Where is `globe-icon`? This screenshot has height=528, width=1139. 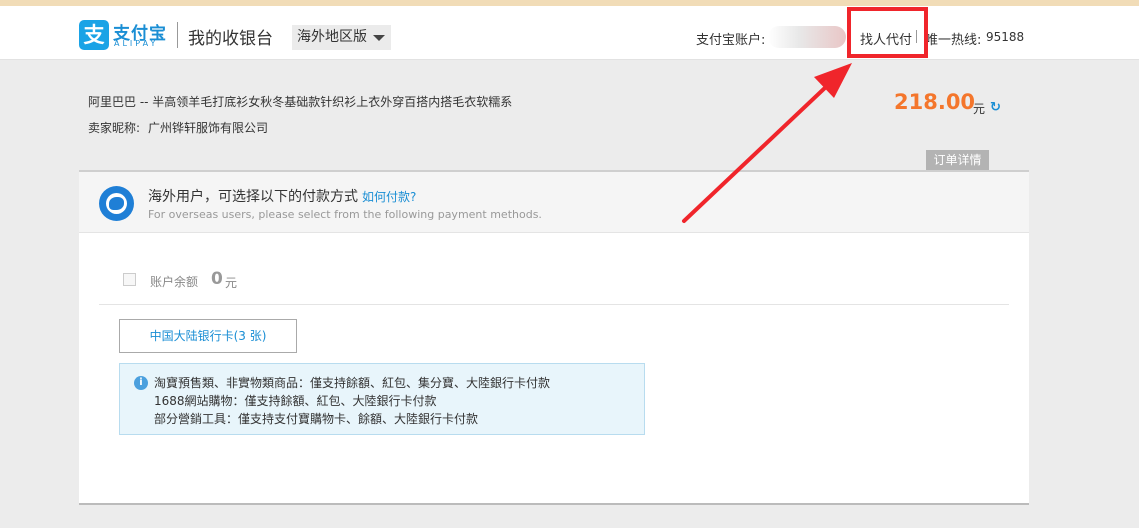
globe-icon is located at coordinates (116, 203).